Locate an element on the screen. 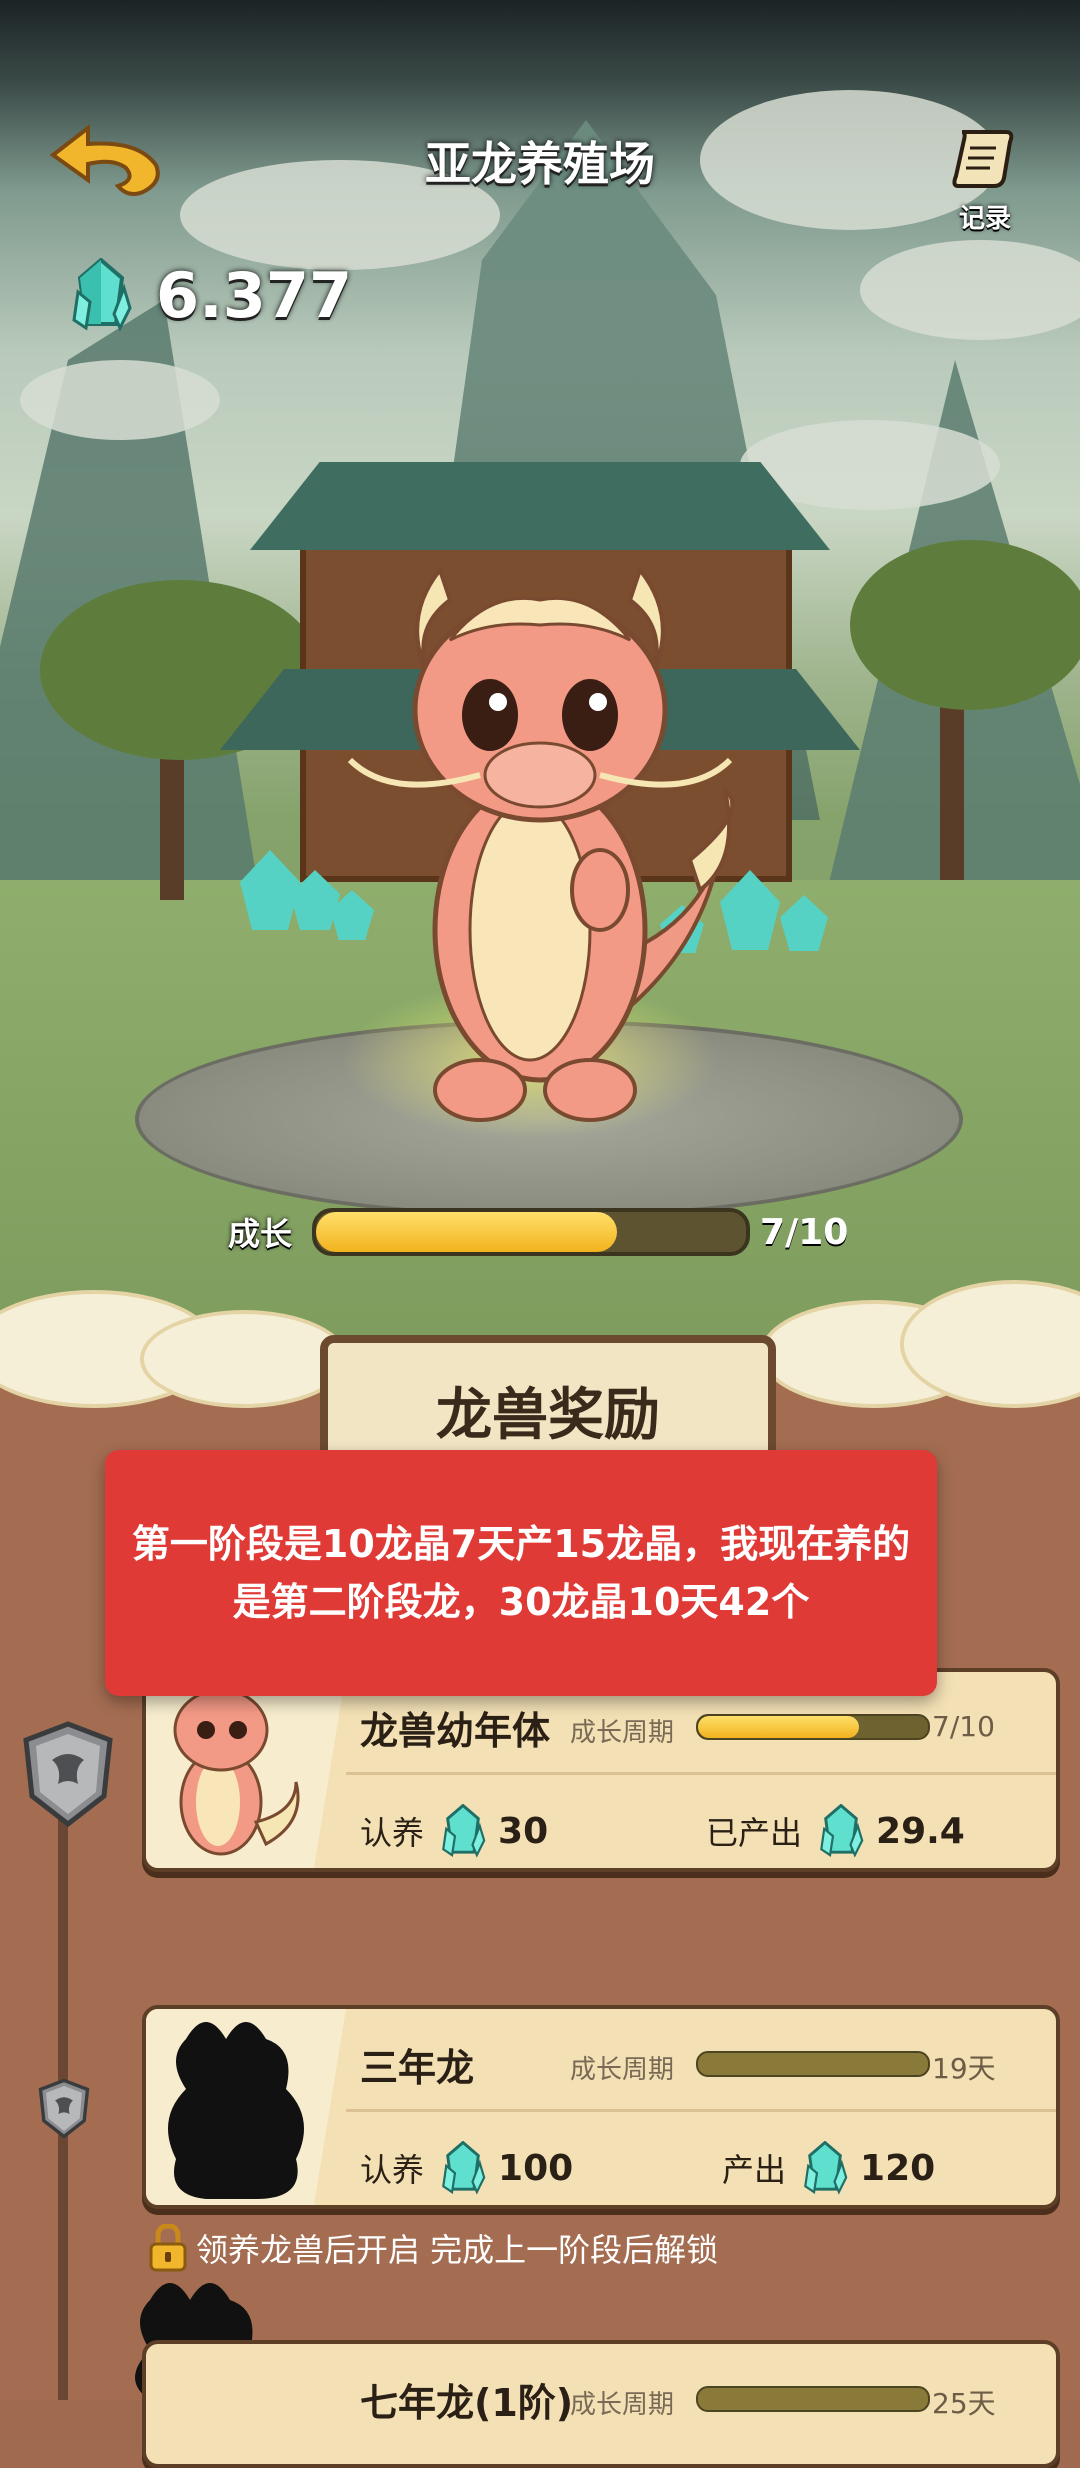  record-button: 记录 is located at coordinates (985, 178).